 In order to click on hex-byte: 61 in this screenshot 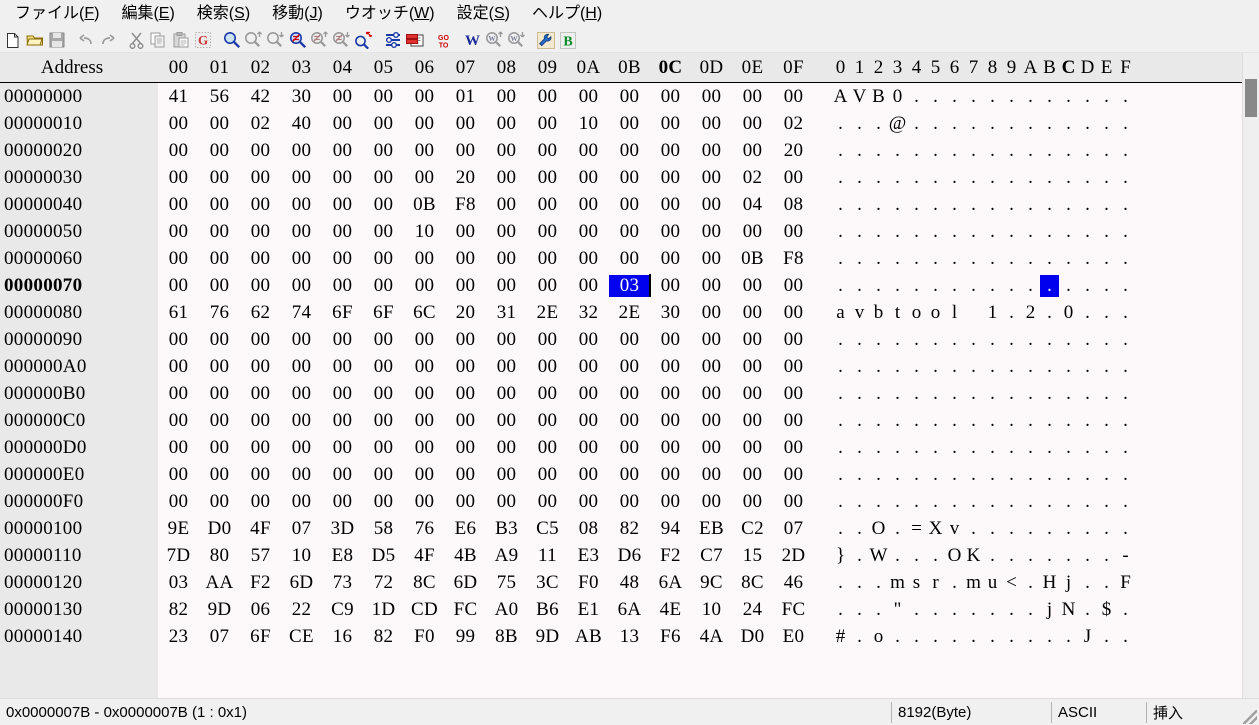, I will do `click(178, 313)`.